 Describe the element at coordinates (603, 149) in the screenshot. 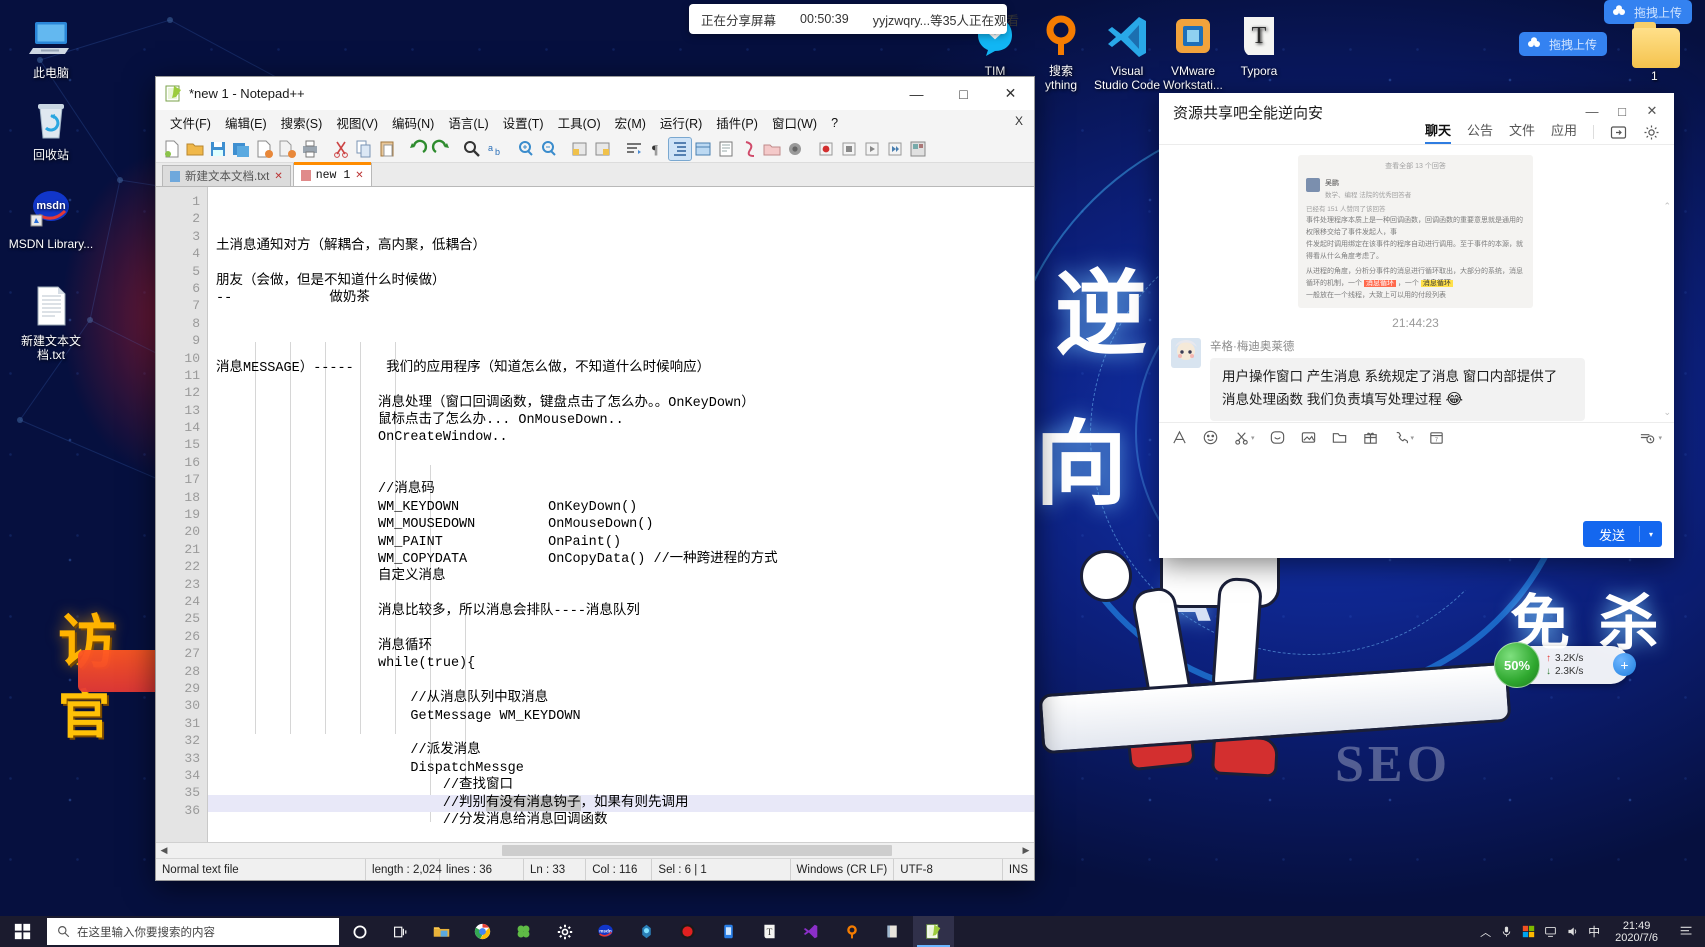

I see `sync-scroll-horizontal-button` at that location.